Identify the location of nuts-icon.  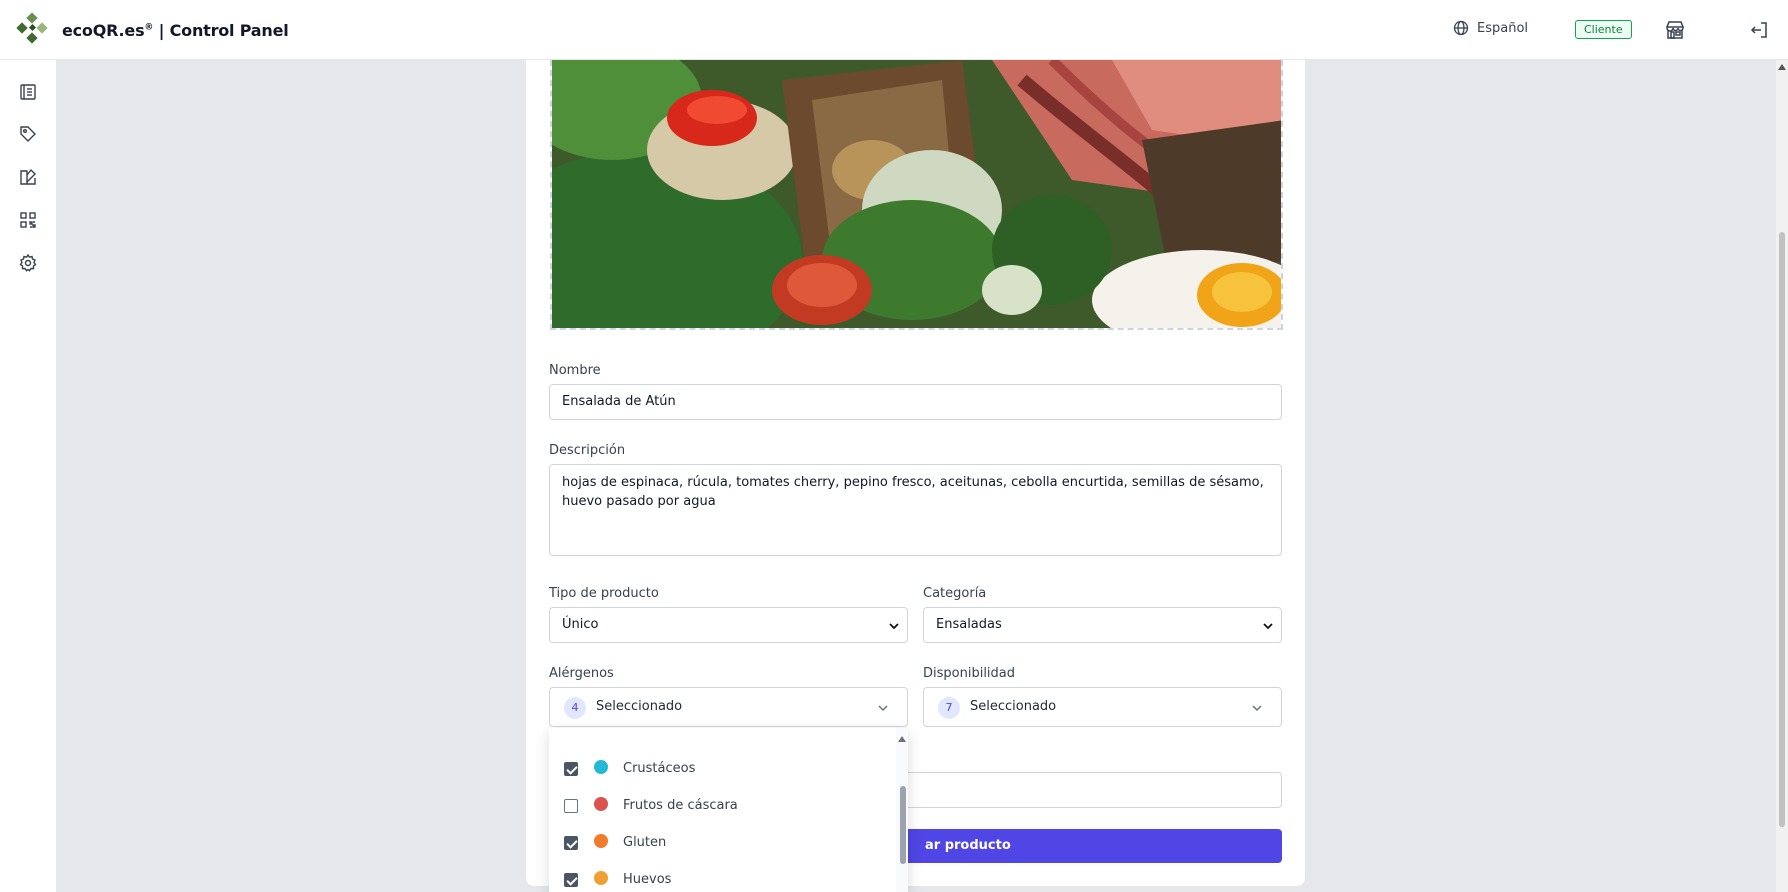
(601, 804).